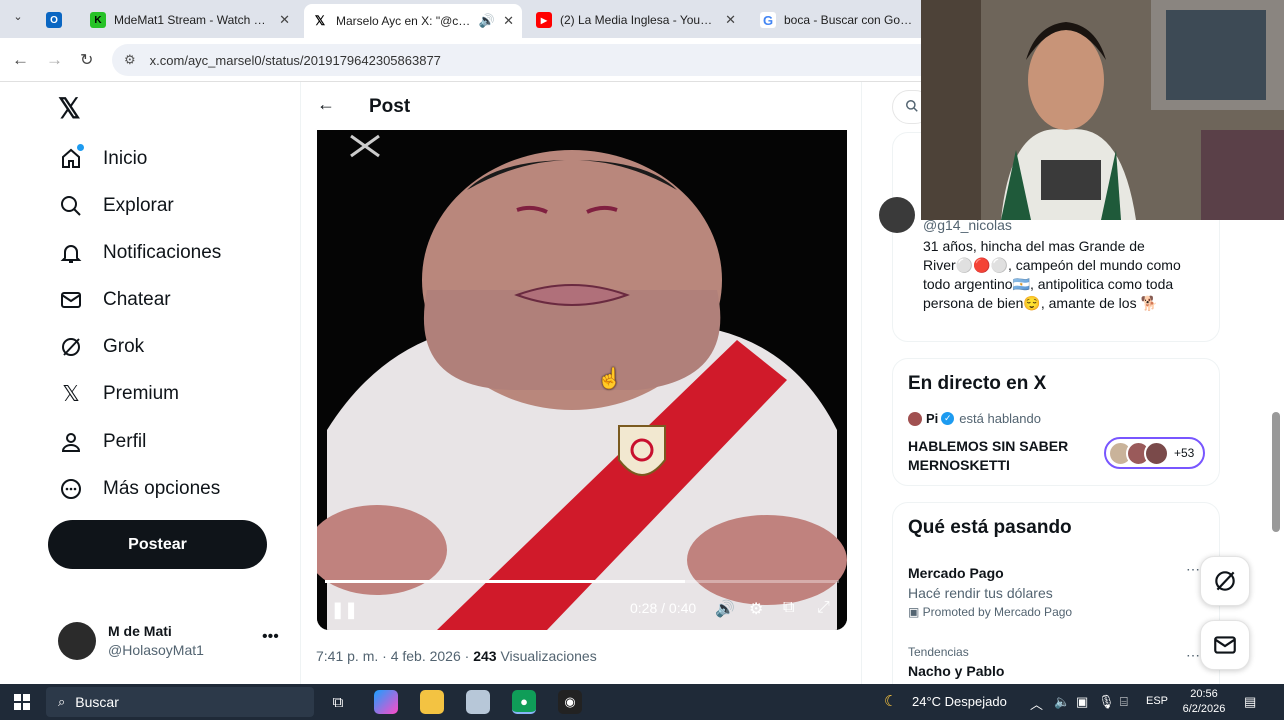 This screenshot has height=720, width=1284. What do you see at coordinates (1250, 702) in the screenshot?
I see `notifications-icon: ▤` at bounding box center [1250, 702].